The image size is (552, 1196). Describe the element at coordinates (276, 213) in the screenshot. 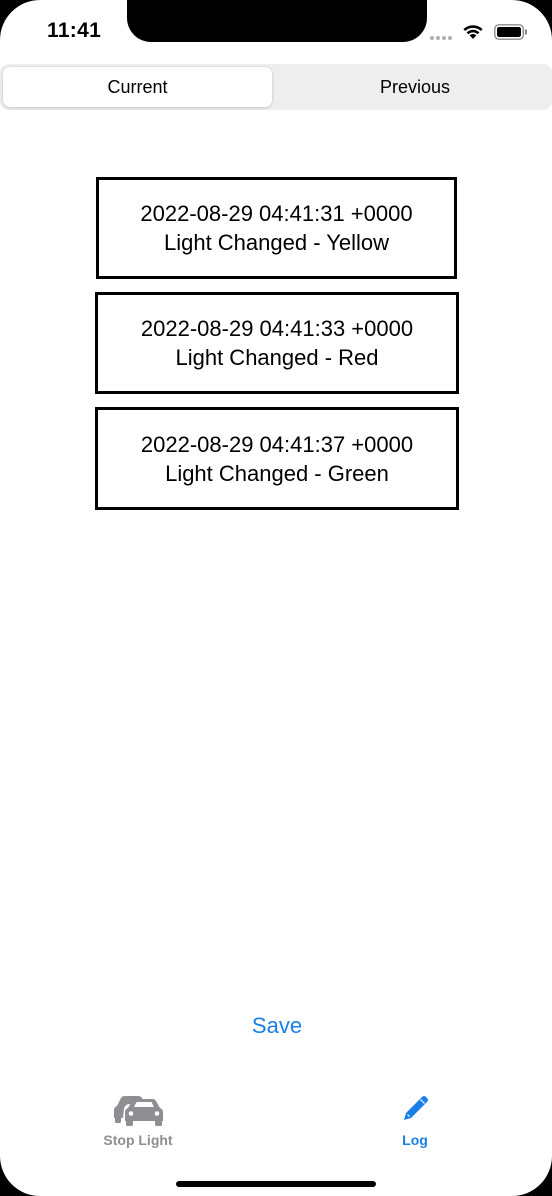

I see `log-entry-timestamp: 2022-08-29 04:41:31 +0000` at that location.